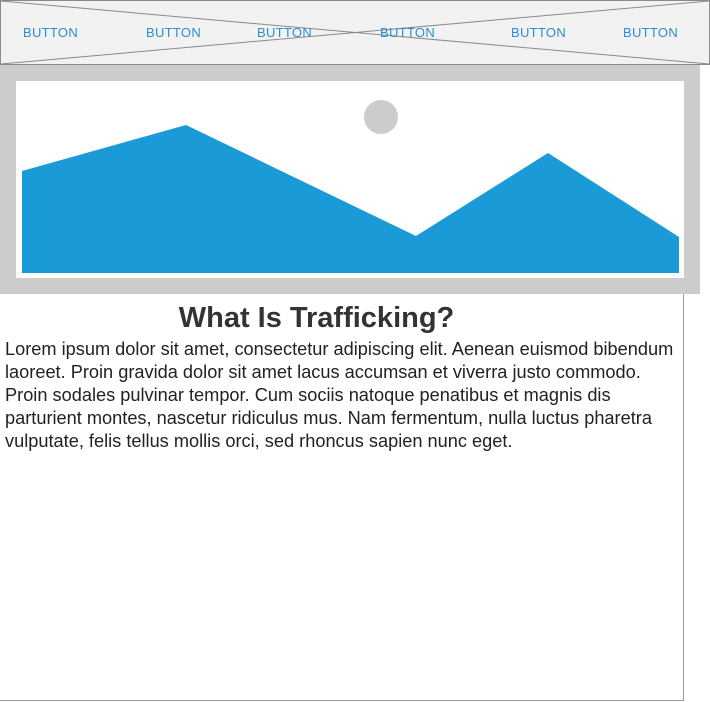 Image resolution: width=710 pixels, height=702 pixels. What do you see at coordinates (407, 33) in the screenshot?
I see `nav-button-4: BUTTON` at bounding box center [407, 33].